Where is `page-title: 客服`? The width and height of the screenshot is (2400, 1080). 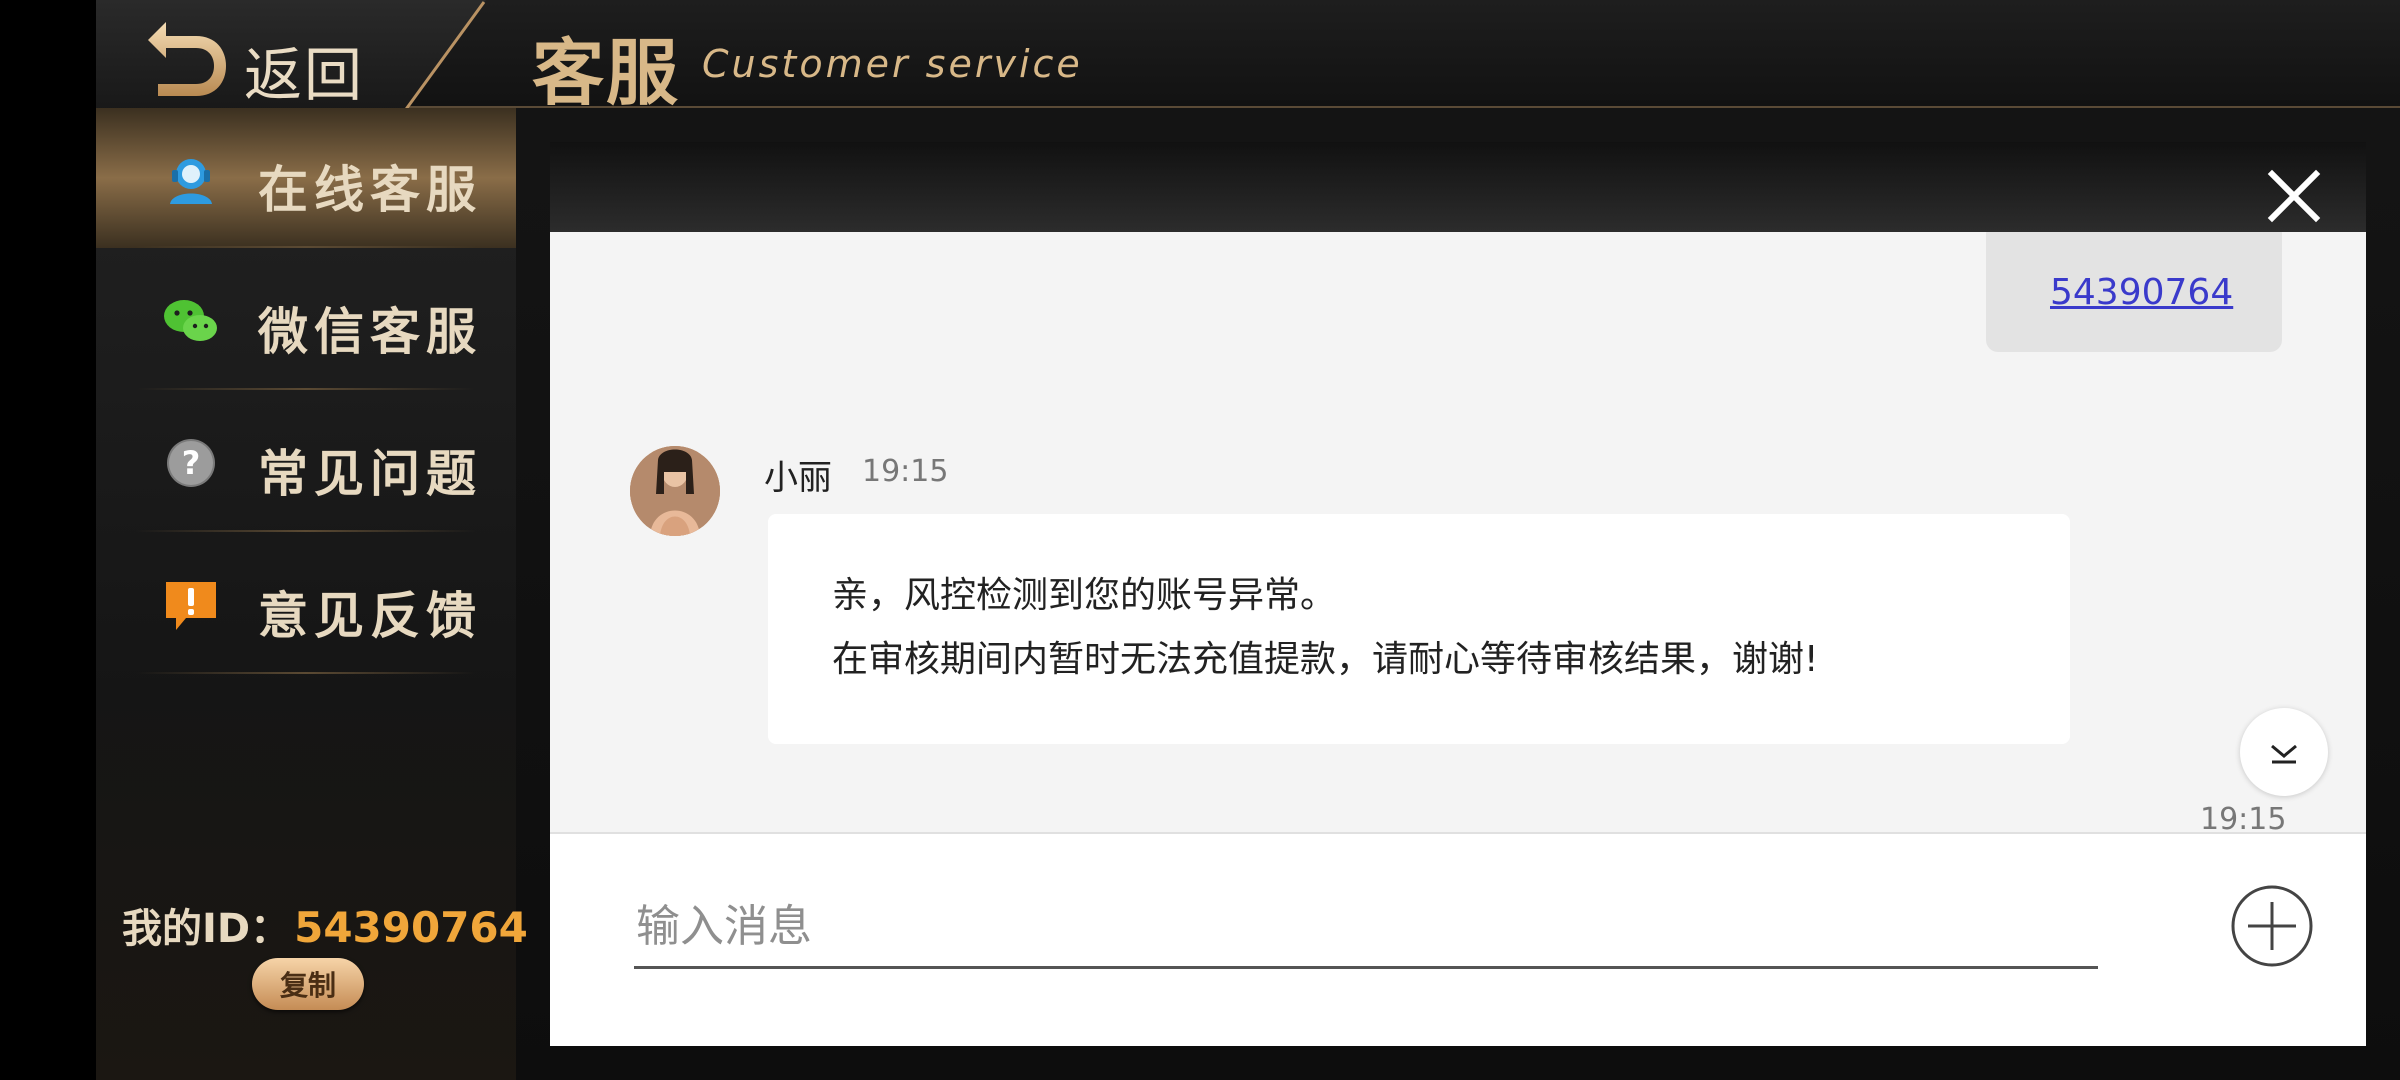 page-title: 客服 is located at coordinates (606, 73).